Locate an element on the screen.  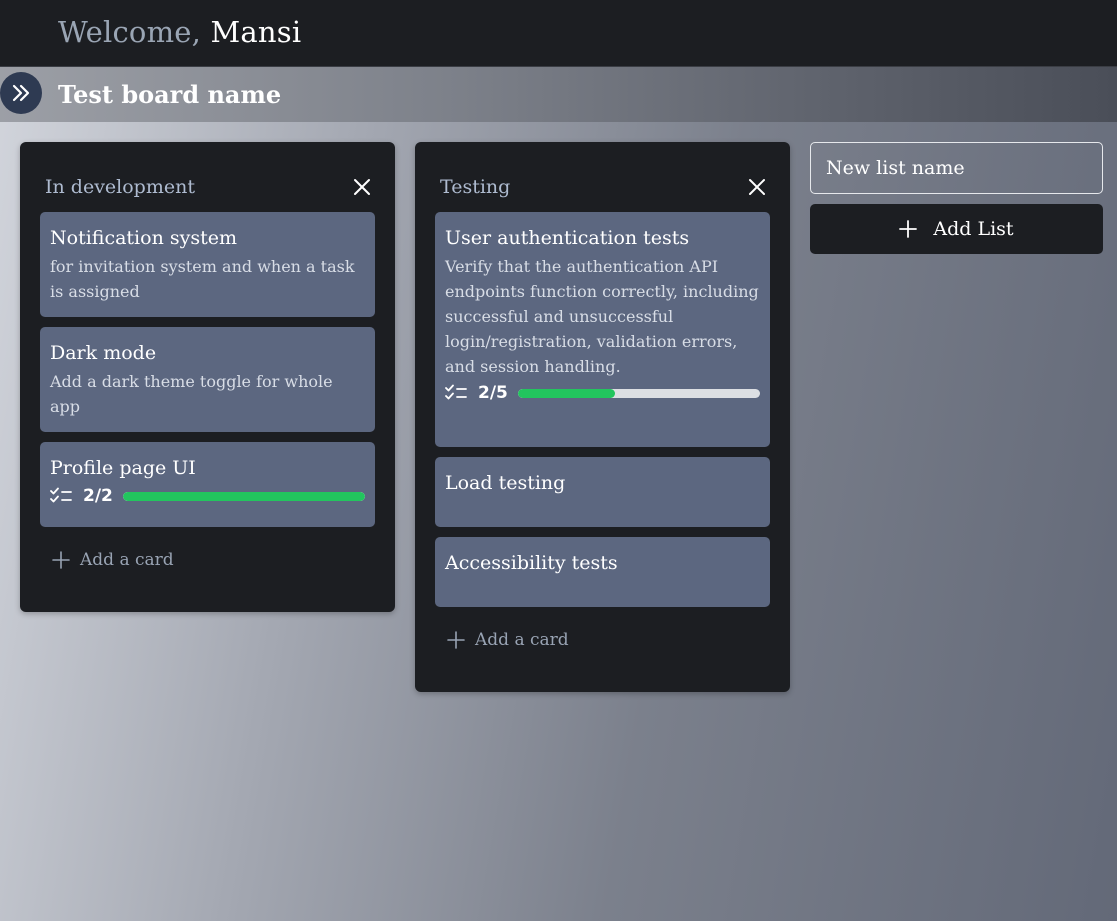
card-accessibility-tests: Accessibility tests is located at coordinates (602, 572).